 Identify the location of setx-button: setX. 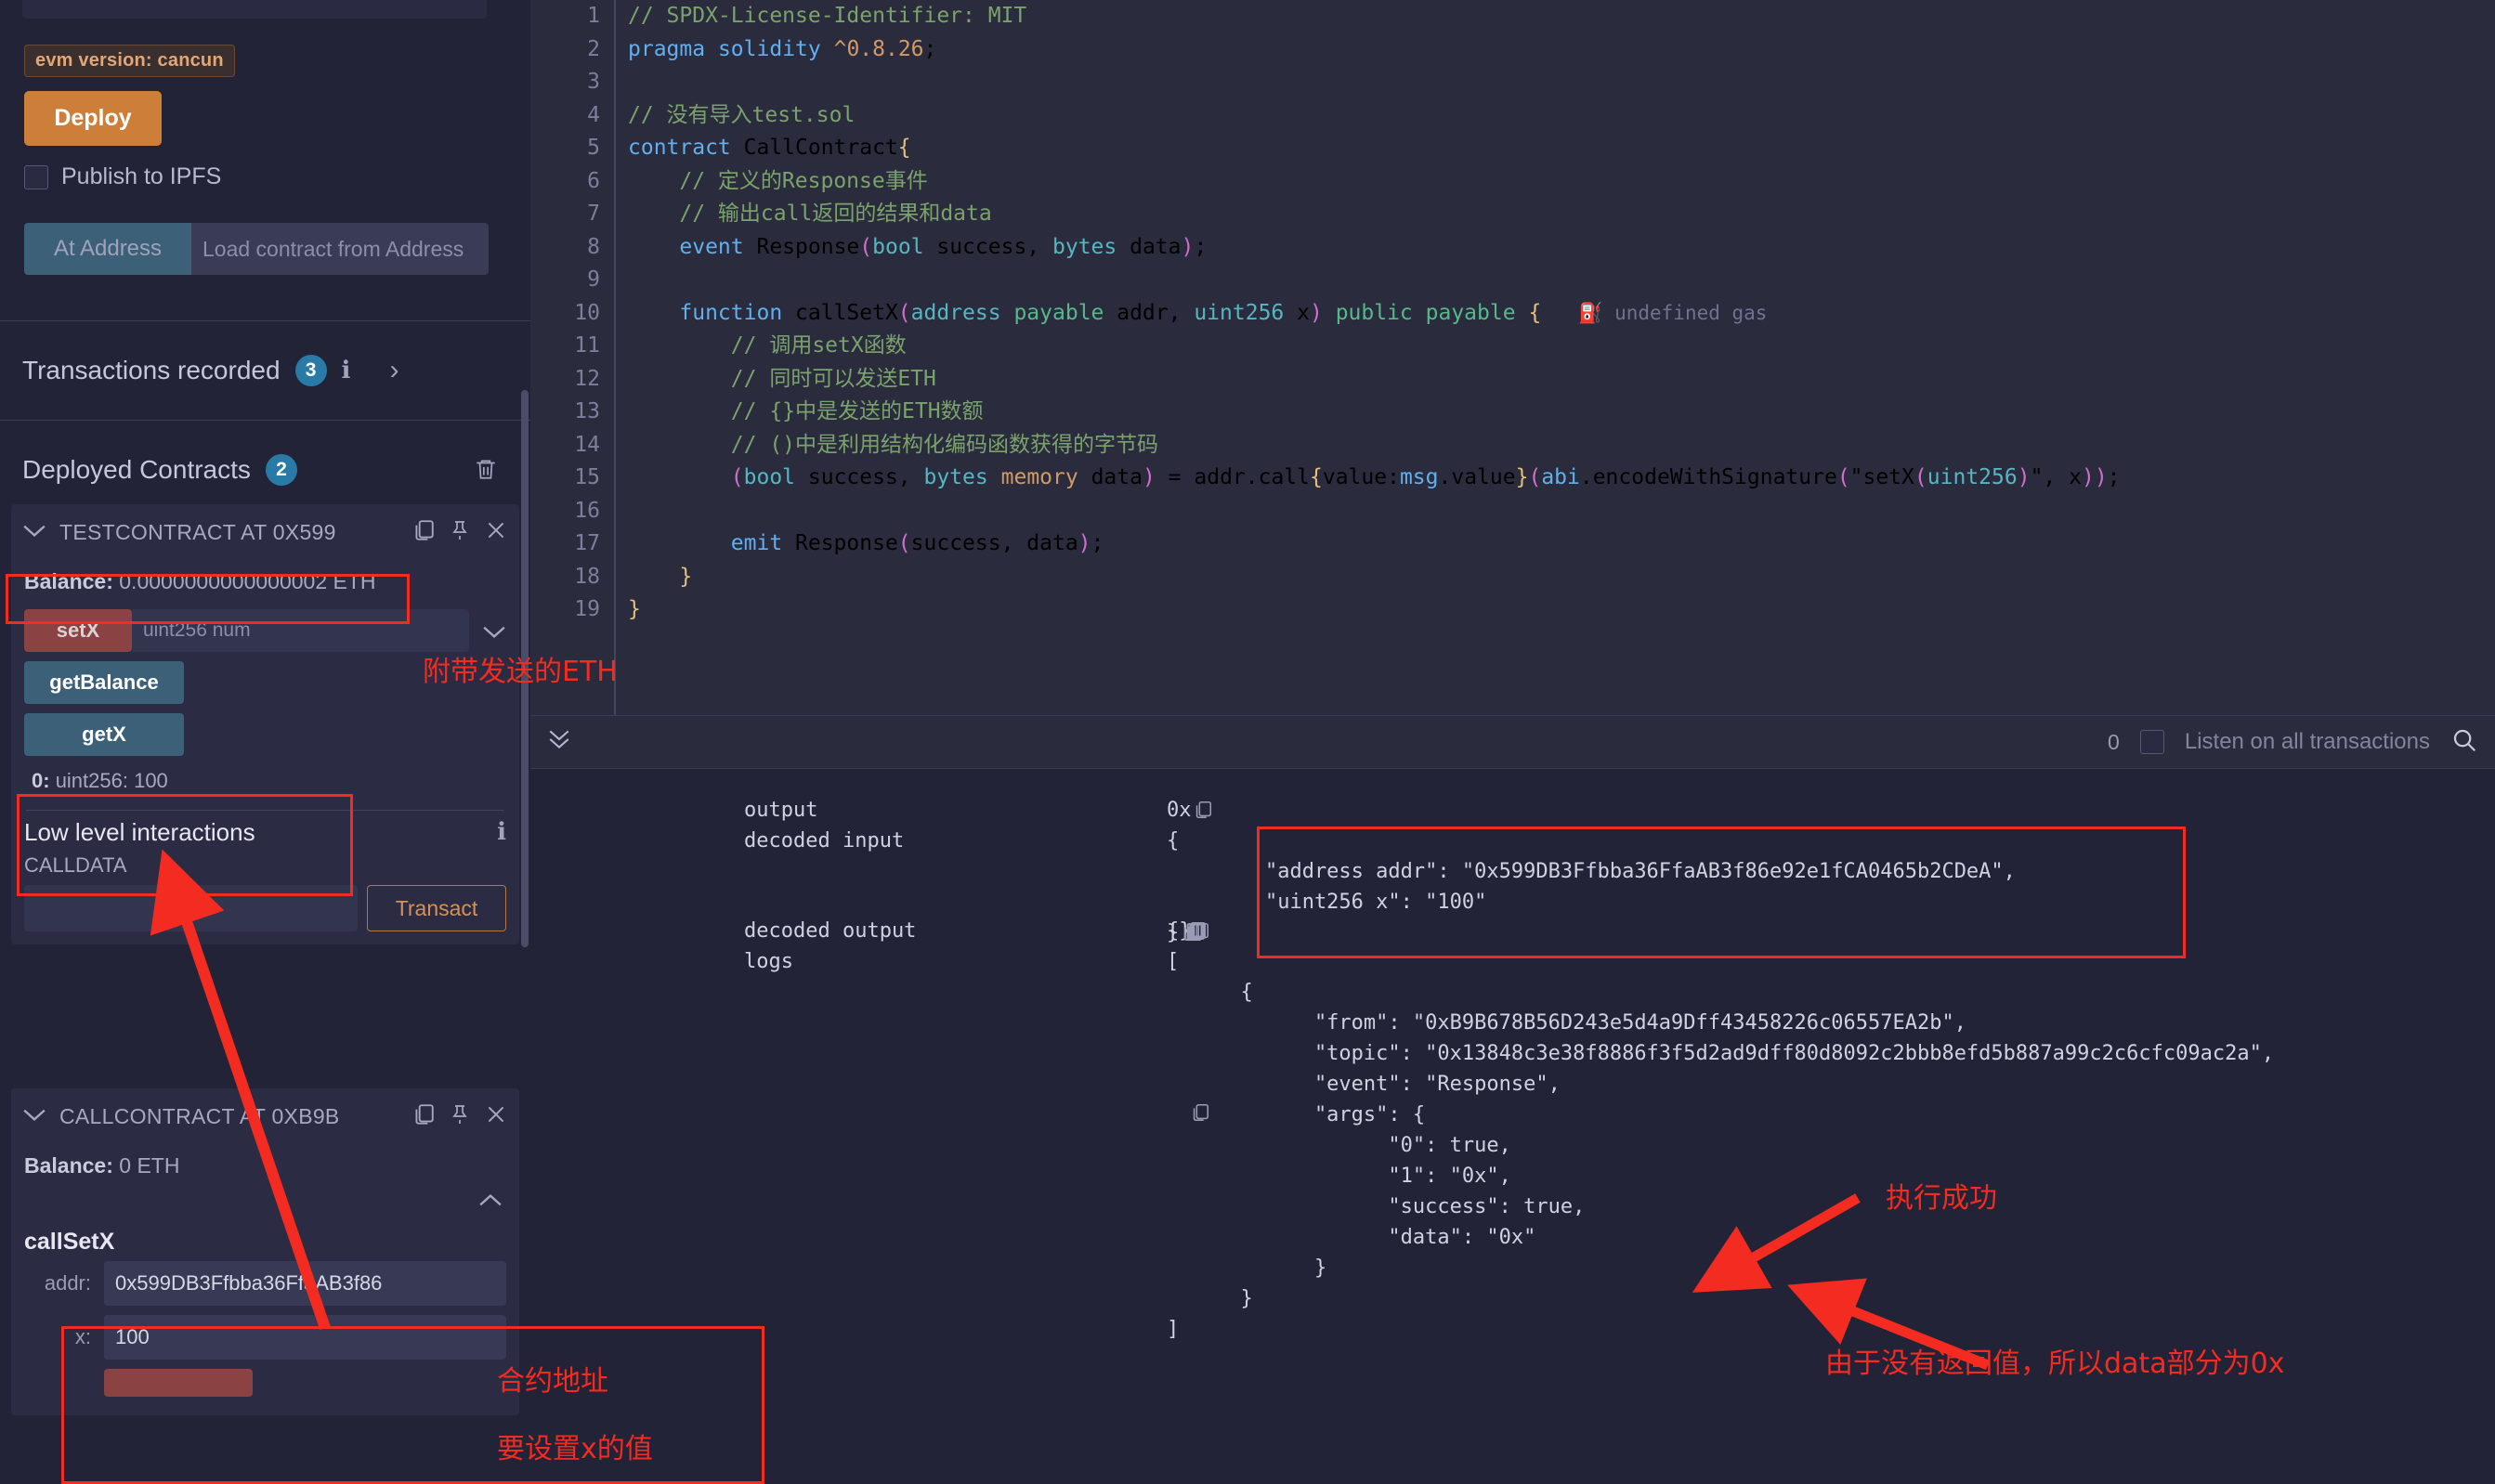
(78, 630).